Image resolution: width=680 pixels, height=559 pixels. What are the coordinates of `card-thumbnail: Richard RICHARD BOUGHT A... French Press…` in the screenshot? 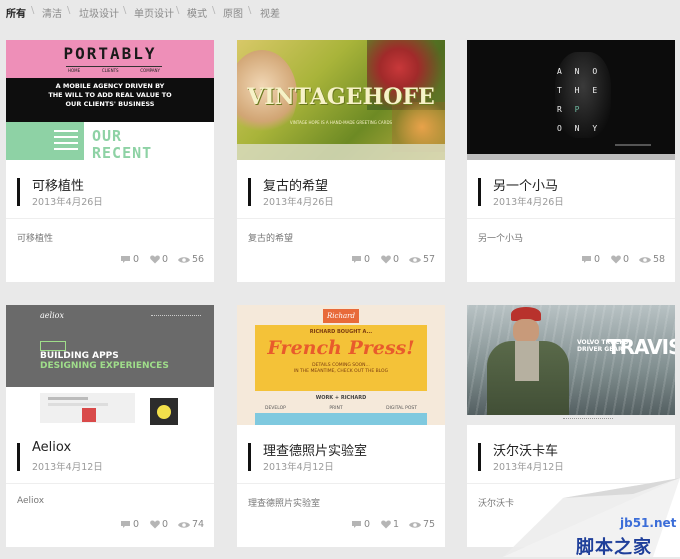 It's located at (341, 365).